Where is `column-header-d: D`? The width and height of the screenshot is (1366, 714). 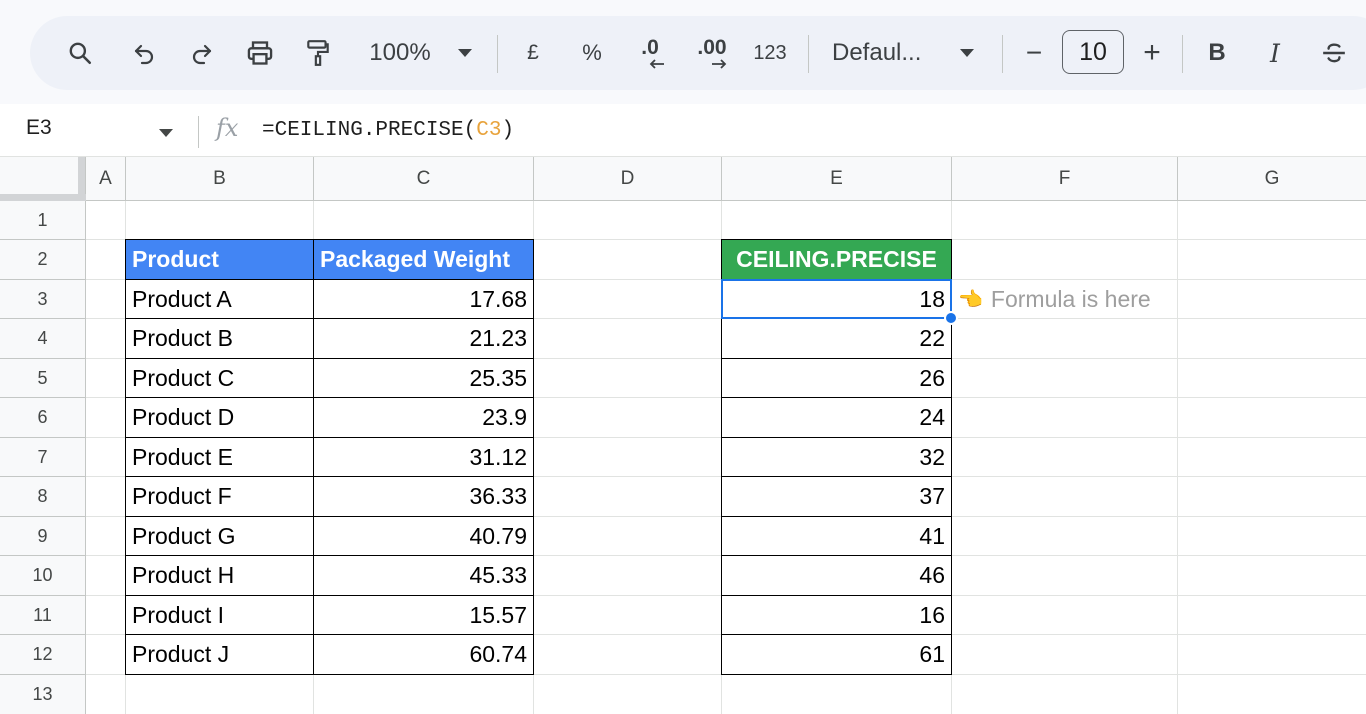
column-header-d: D is located at coordinates (628, 179).